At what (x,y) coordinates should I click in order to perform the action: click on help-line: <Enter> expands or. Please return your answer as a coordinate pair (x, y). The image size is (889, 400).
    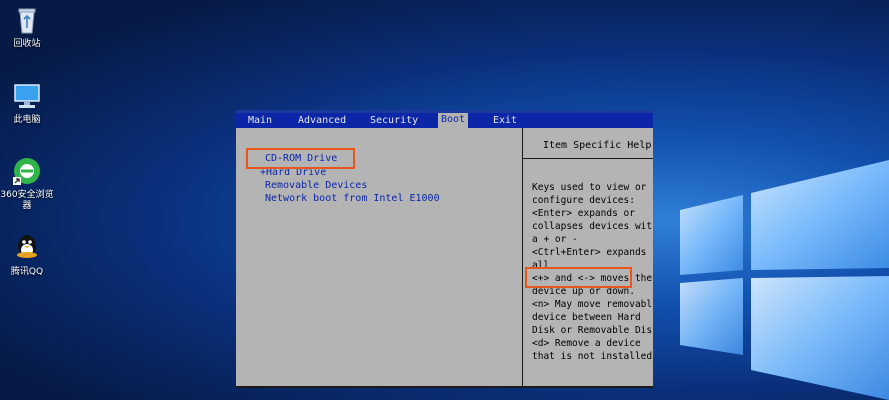
    Looking at the image, I should click on (583, 213).